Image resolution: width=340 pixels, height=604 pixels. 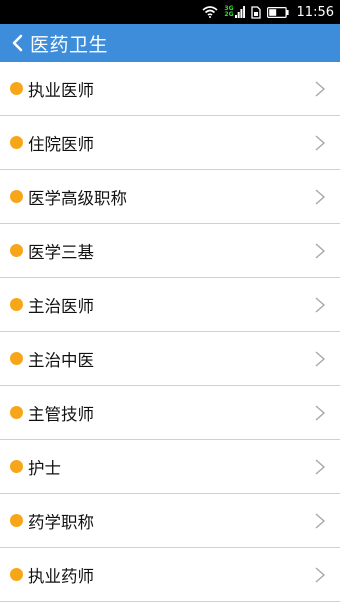 What do you see at coordinates (170, 89) in the screenshot?
I see `list-item: 执业医师` at bounding box center [170, 89].